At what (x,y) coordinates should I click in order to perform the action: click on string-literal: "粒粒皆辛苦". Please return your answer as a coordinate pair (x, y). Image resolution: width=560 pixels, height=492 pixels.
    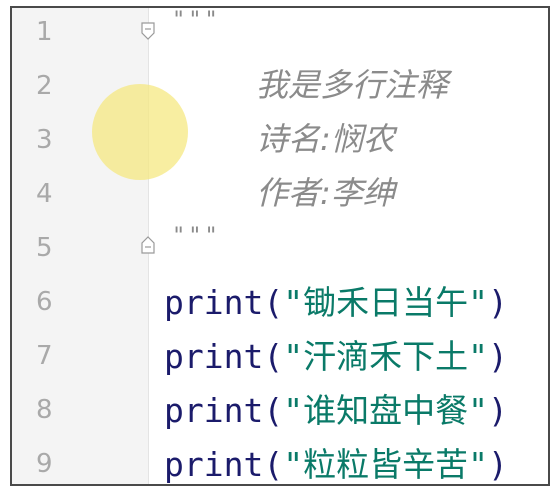
    Looking at the image, I should click on (385, 464).